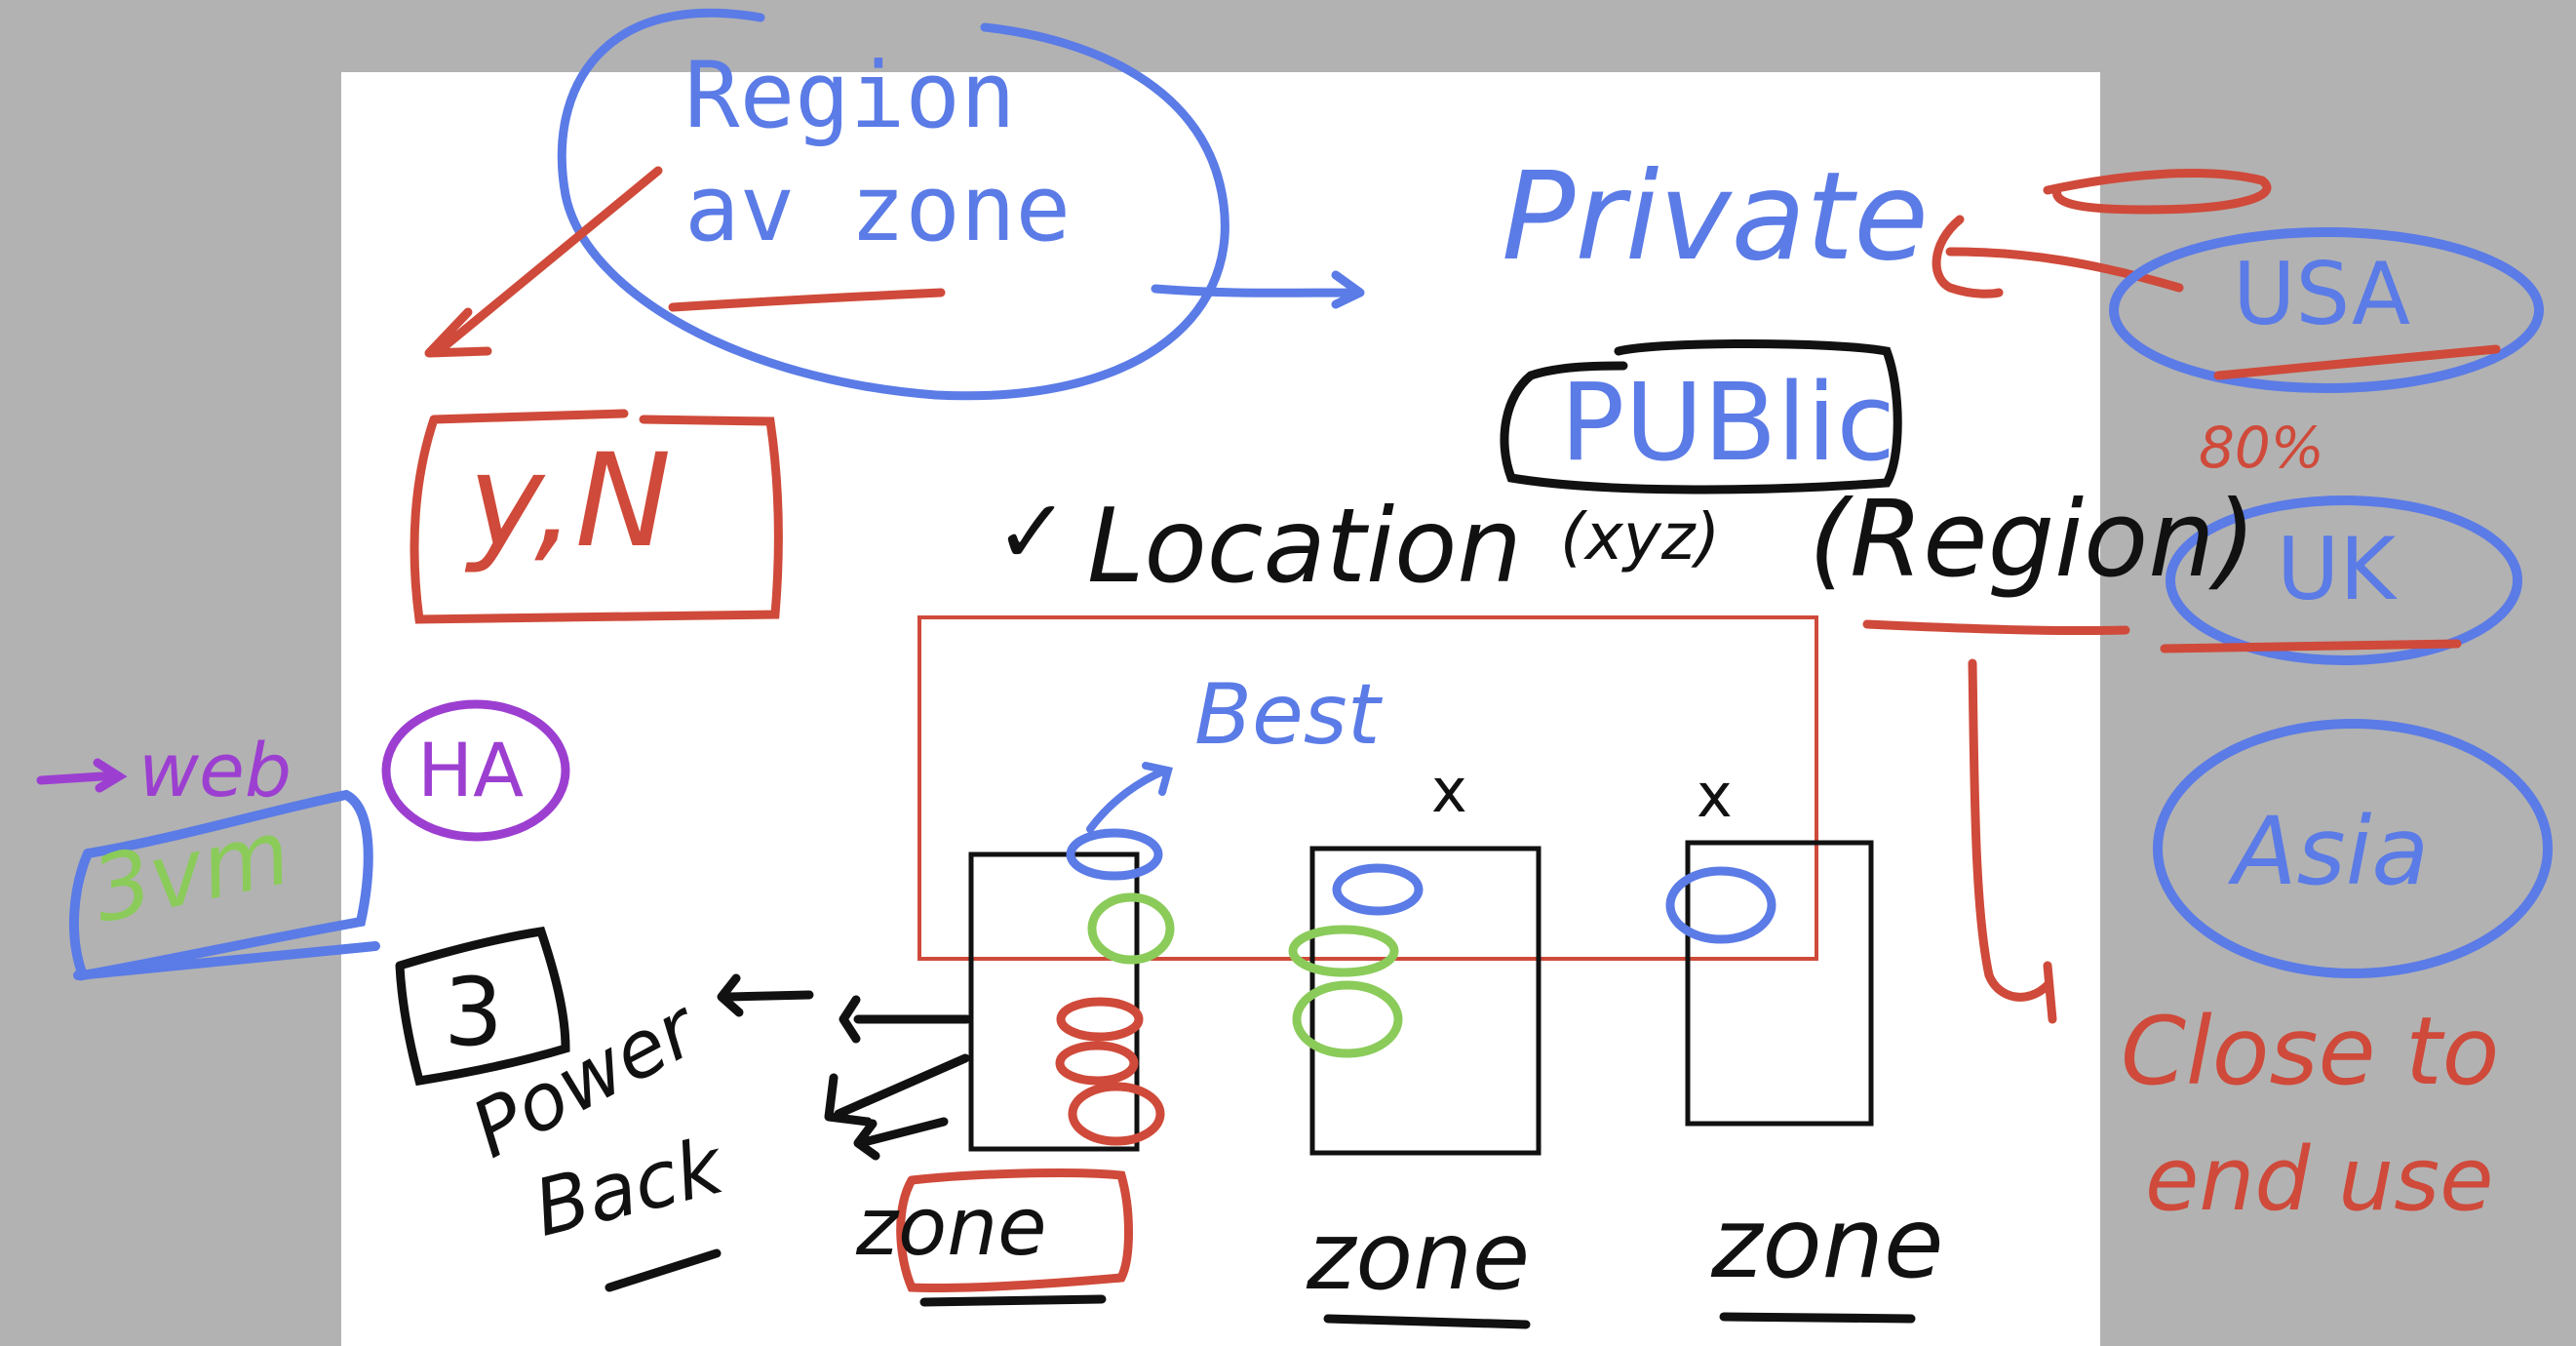 The image size is (2576, 1346). I want to click on label-public: PUBlic, so click(1727, 422).